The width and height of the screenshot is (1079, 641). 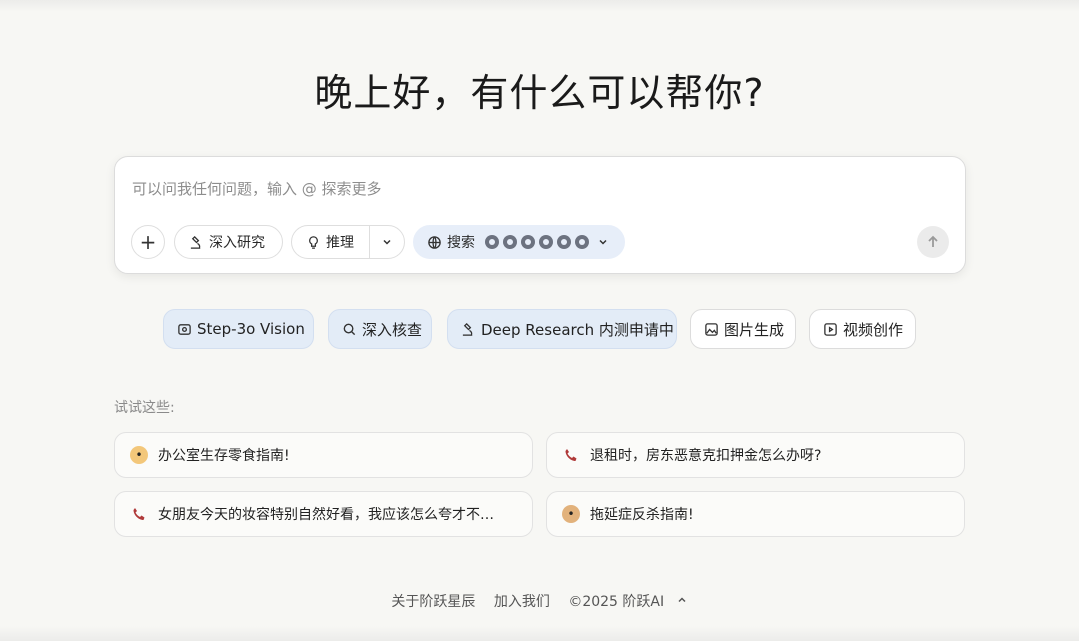 I want to click on about-link: 关于阶跃星辰, so click(x=433, y=602).